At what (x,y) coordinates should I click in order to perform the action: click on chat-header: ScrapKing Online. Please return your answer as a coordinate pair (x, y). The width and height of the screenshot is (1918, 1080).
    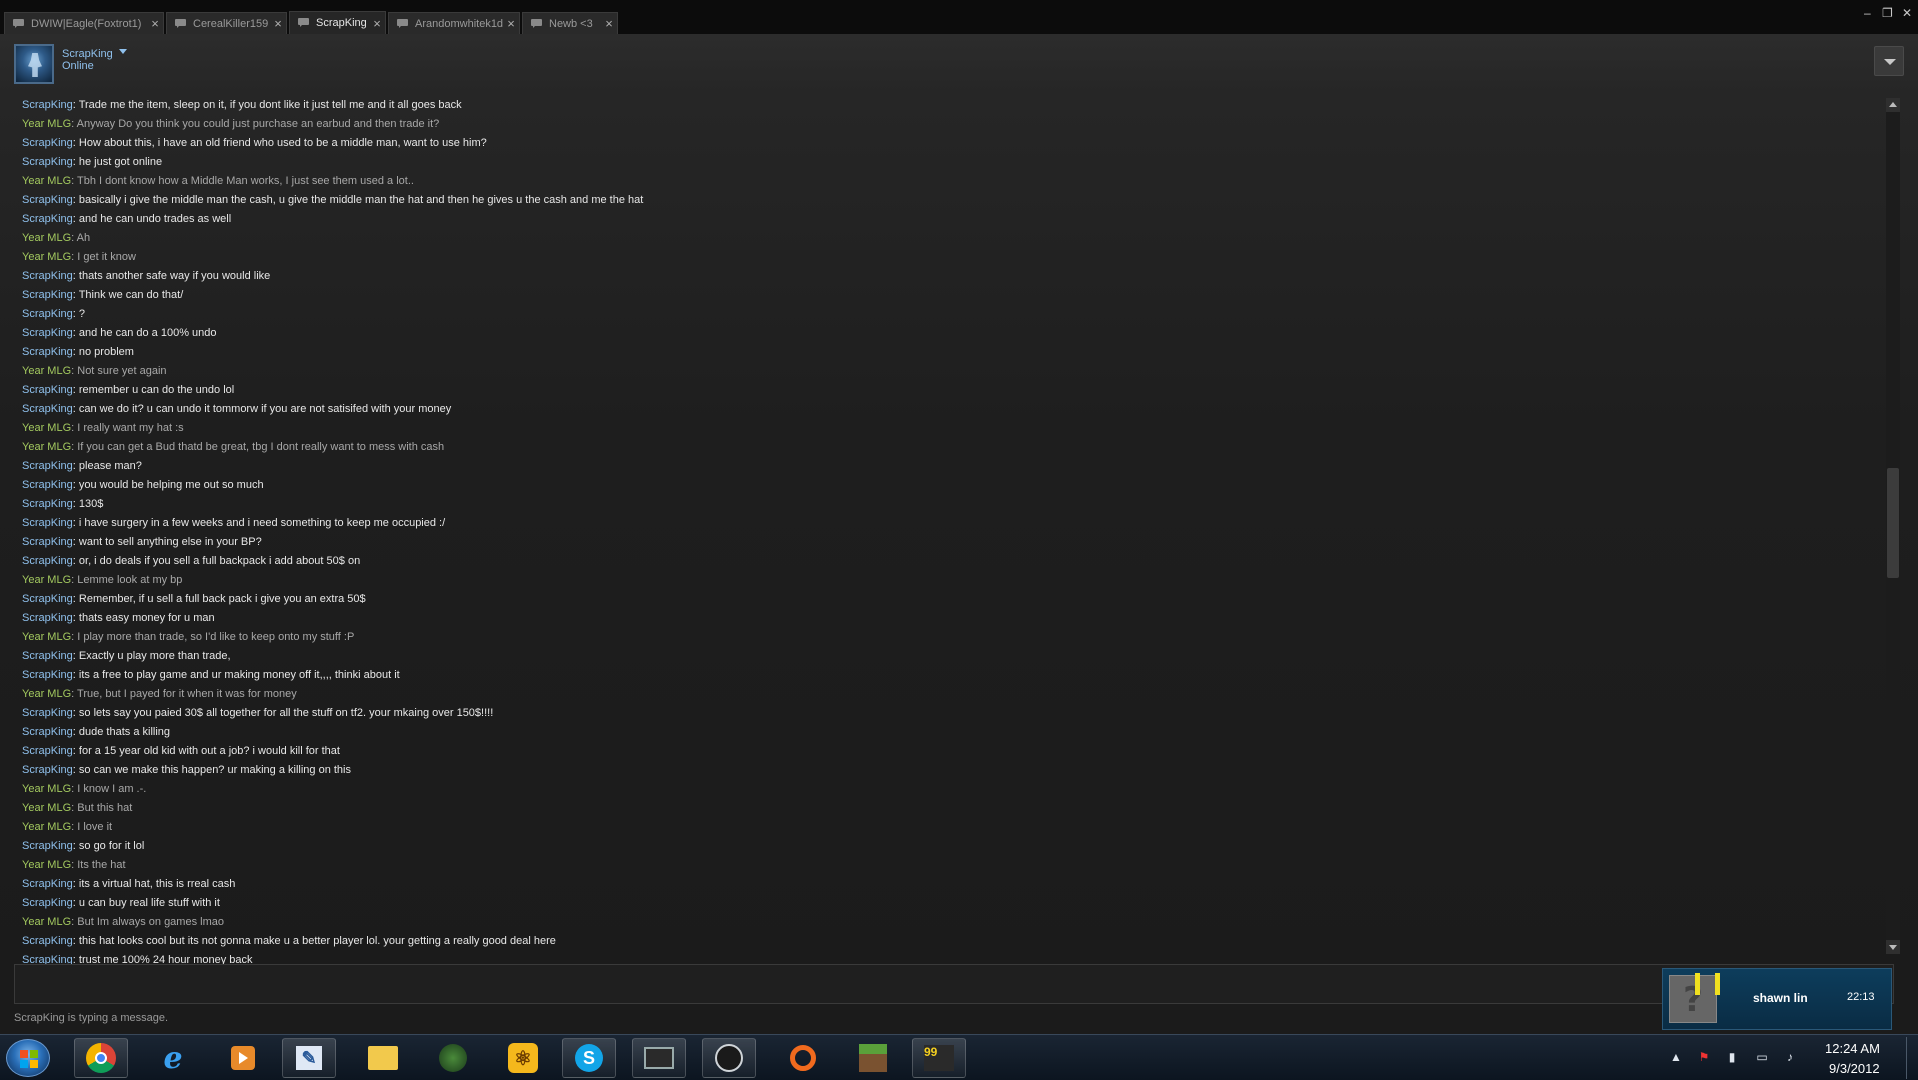
    Looking at the image, I should click on (959, 64).